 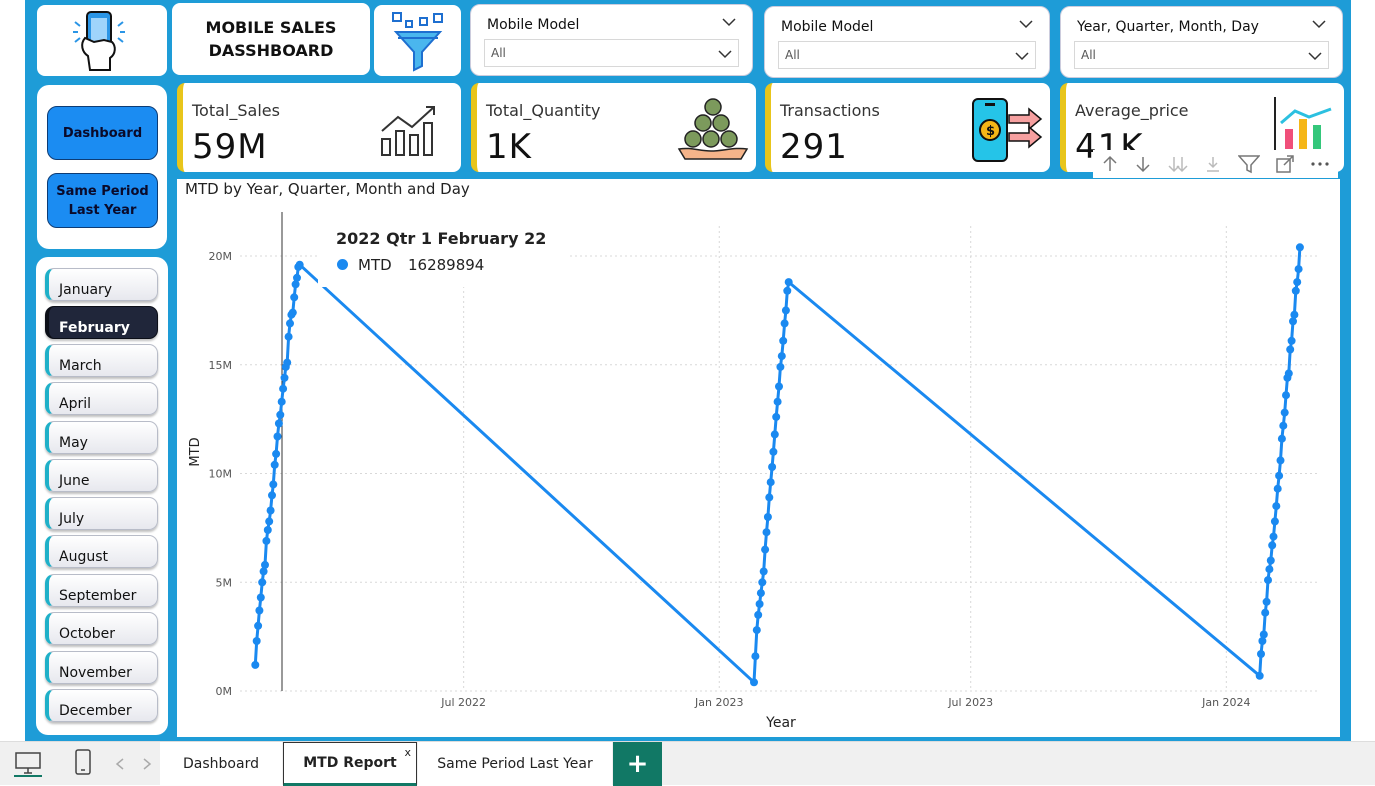 I want to click on tab-same-period-last-year: Same Period Last Year, so click(x=515, y=764).